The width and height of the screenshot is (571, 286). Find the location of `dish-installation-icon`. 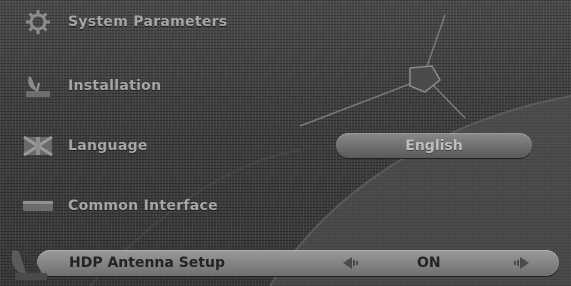

dish-installation-icon is located at coordinates (38, 86).